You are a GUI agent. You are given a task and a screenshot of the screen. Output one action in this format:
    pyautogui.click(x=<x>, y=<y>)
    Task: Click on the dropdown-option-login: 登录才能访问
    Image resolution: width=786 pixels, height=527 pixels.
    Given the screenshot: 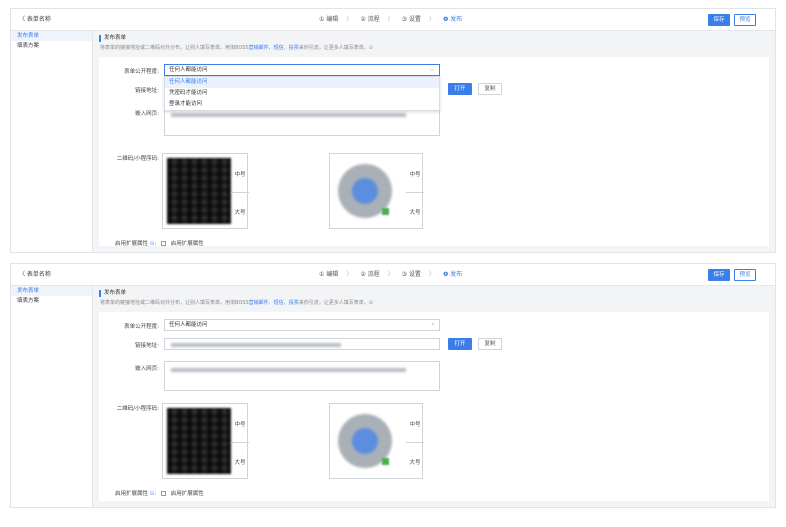 What is the action you would take?
    pyautogui.click(x=302, y=104)
    